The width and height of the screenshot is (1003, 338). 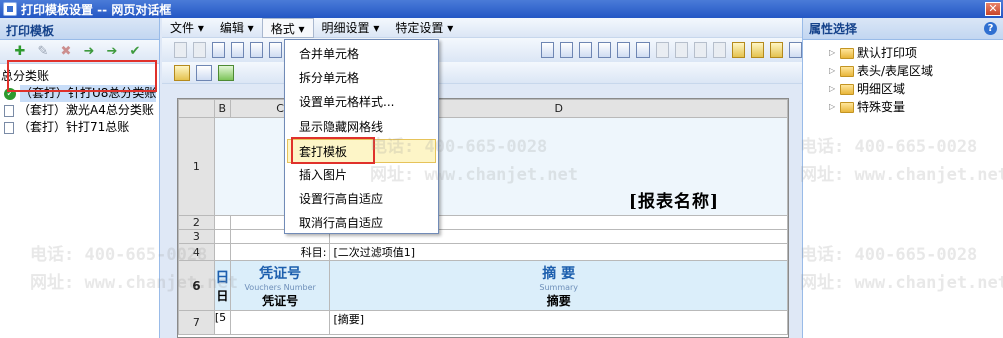 What do you see at coordinates (361, 199) in the screenshot?
I see `menu-item-auto-row-height: 设置行高自适应` at bounding box center [361, 199].